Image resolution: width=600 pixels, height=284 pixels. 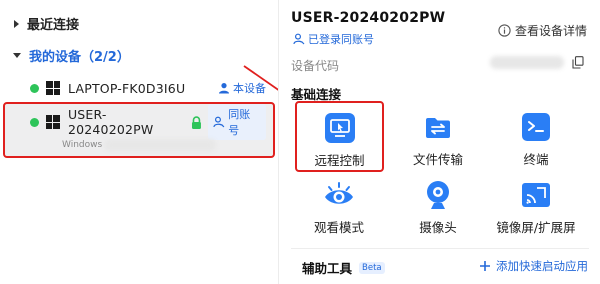 I want to click on redacted-device-code, so click(x=527, y=62).